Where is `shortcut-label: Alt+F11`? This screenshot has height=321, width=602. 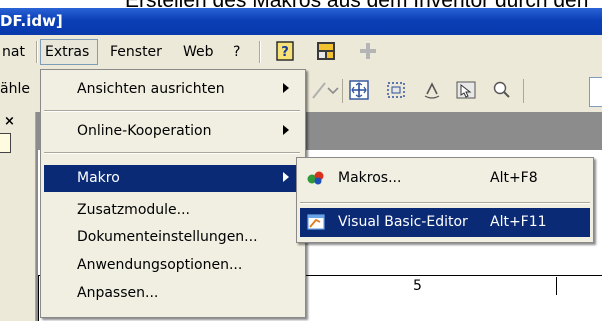 shortcut-label: Alt+F11 is located at coordinates (518, 222).